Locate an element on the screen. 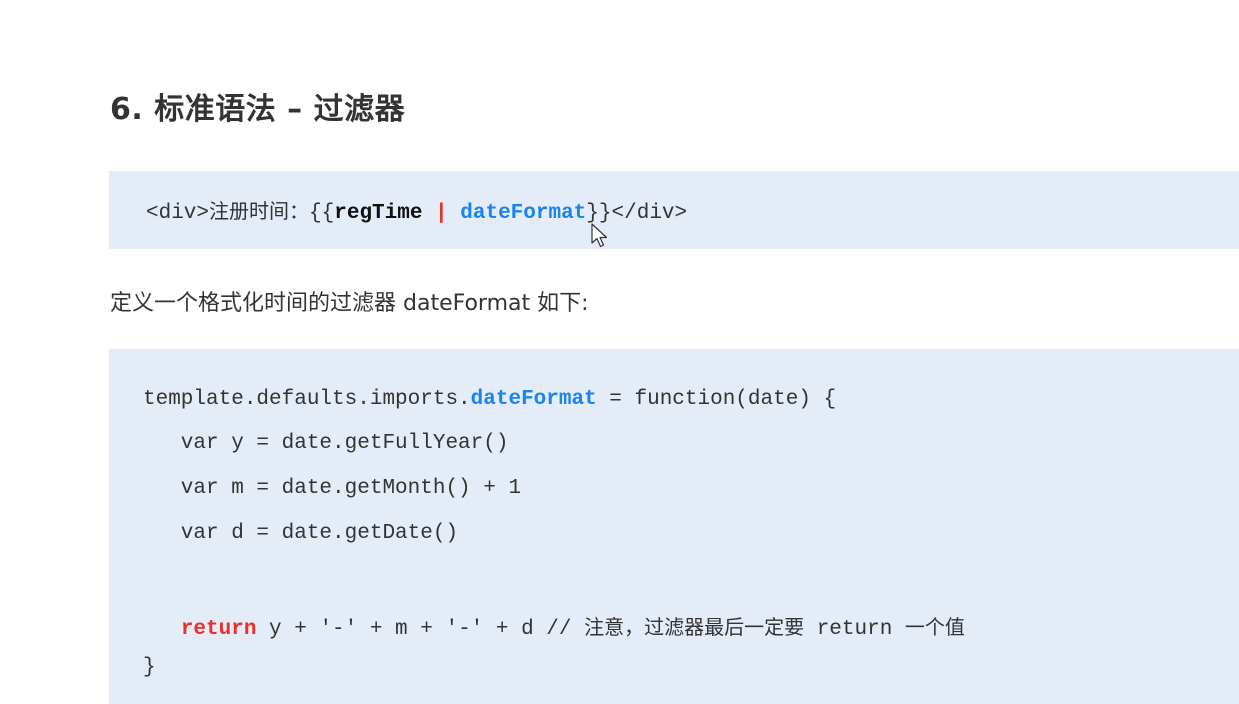 Image resolution: width=1239 pixels, height=704 pixels. template-code-line: <div>注册时间：{{regTime | dateFormat}}</div> is located at coordinates (416, 210).